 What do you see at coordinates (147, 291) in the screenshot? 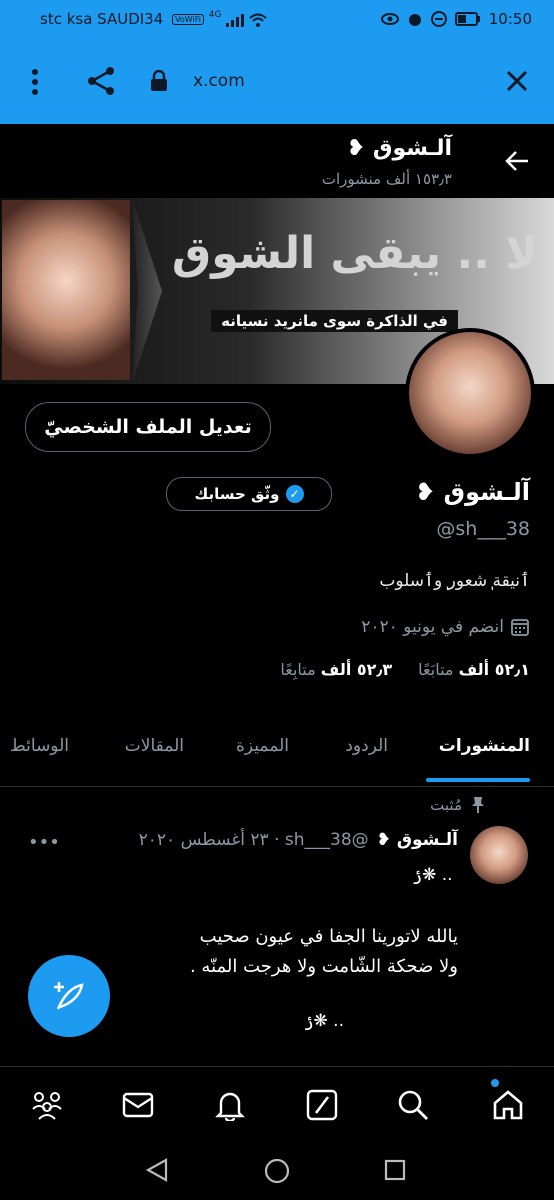
I see `banner-chevron-decor` at bounding box center [147, 291].